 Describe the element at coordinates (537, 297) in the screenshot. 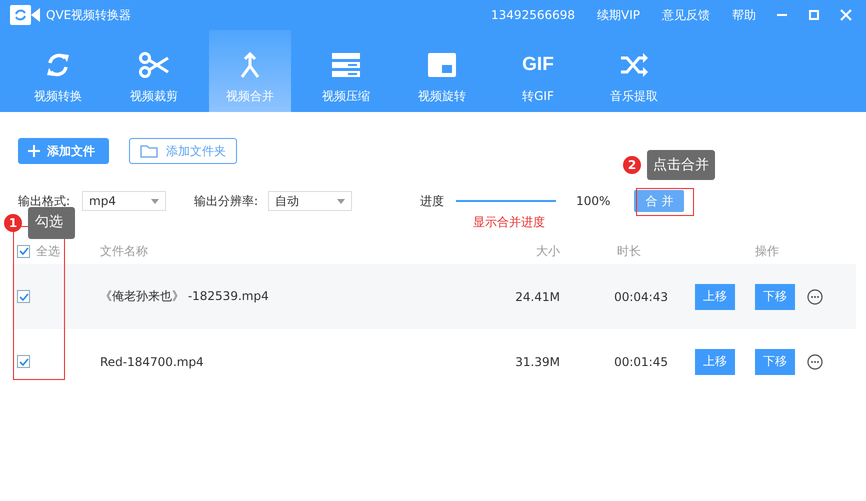

I see `file-size: 24.41M` at that location.